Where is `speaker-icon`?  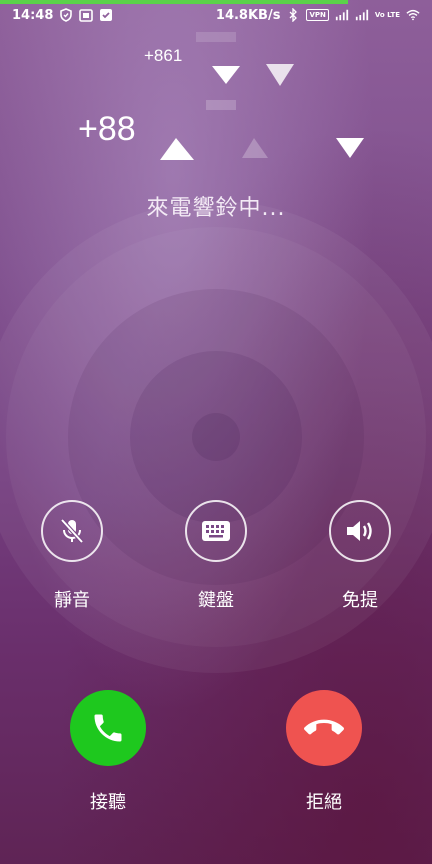
speaker-icon is located at coordinates (359, 531).